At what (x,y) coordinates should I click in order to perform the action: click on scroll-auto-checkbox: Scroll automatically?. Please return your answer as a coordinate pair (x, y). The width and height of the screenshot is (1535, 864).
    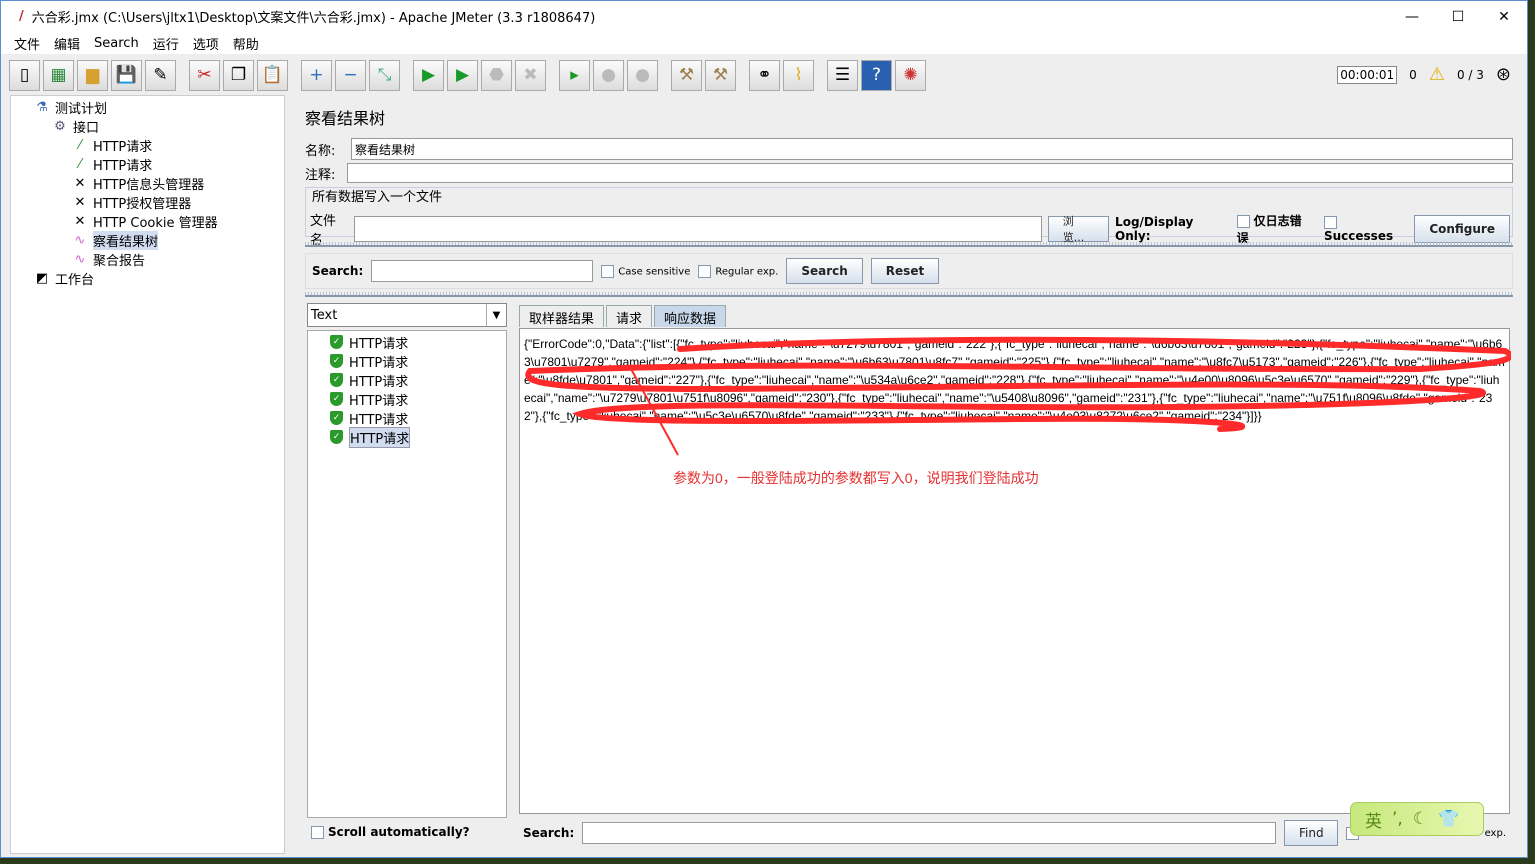
    Looking at the image, I should click on (390, 832).